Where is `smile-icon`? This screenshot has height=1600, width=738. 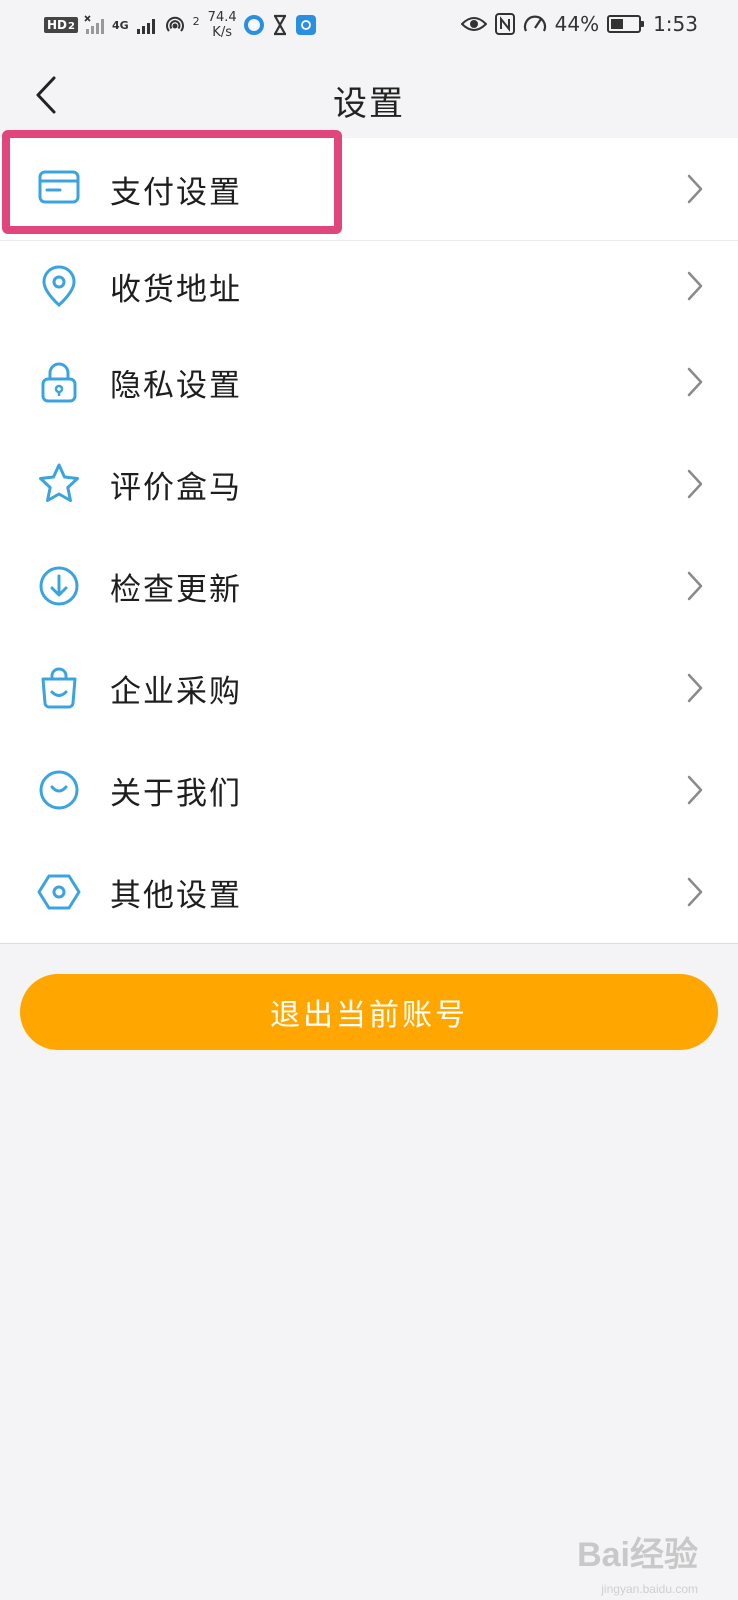
smile-icon is located at coordinates (59, 790).